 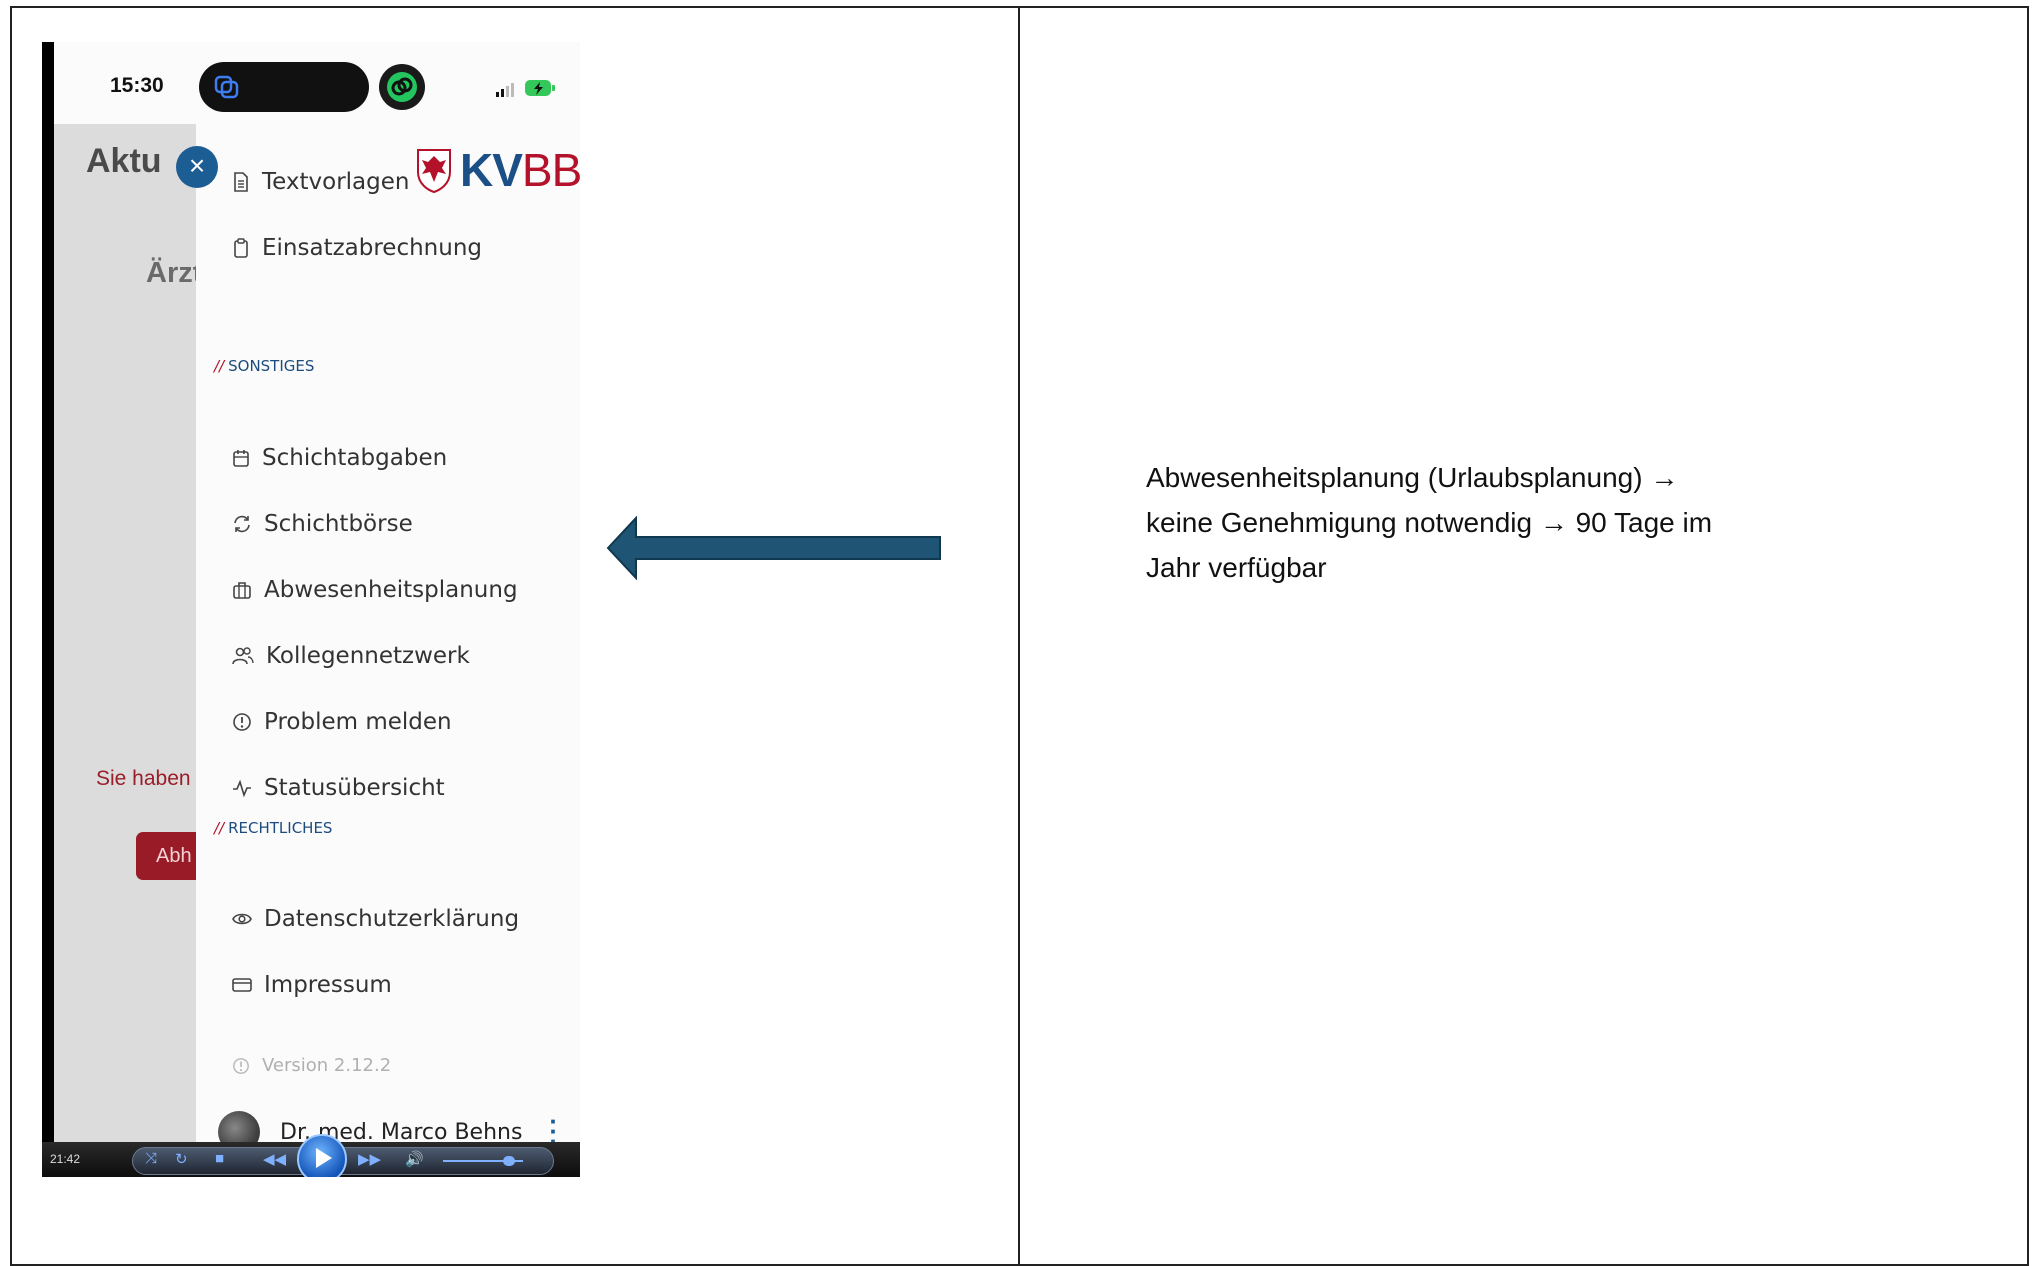 I want to click on menu-item-label: Problem melden, so click(x=358, y=722).